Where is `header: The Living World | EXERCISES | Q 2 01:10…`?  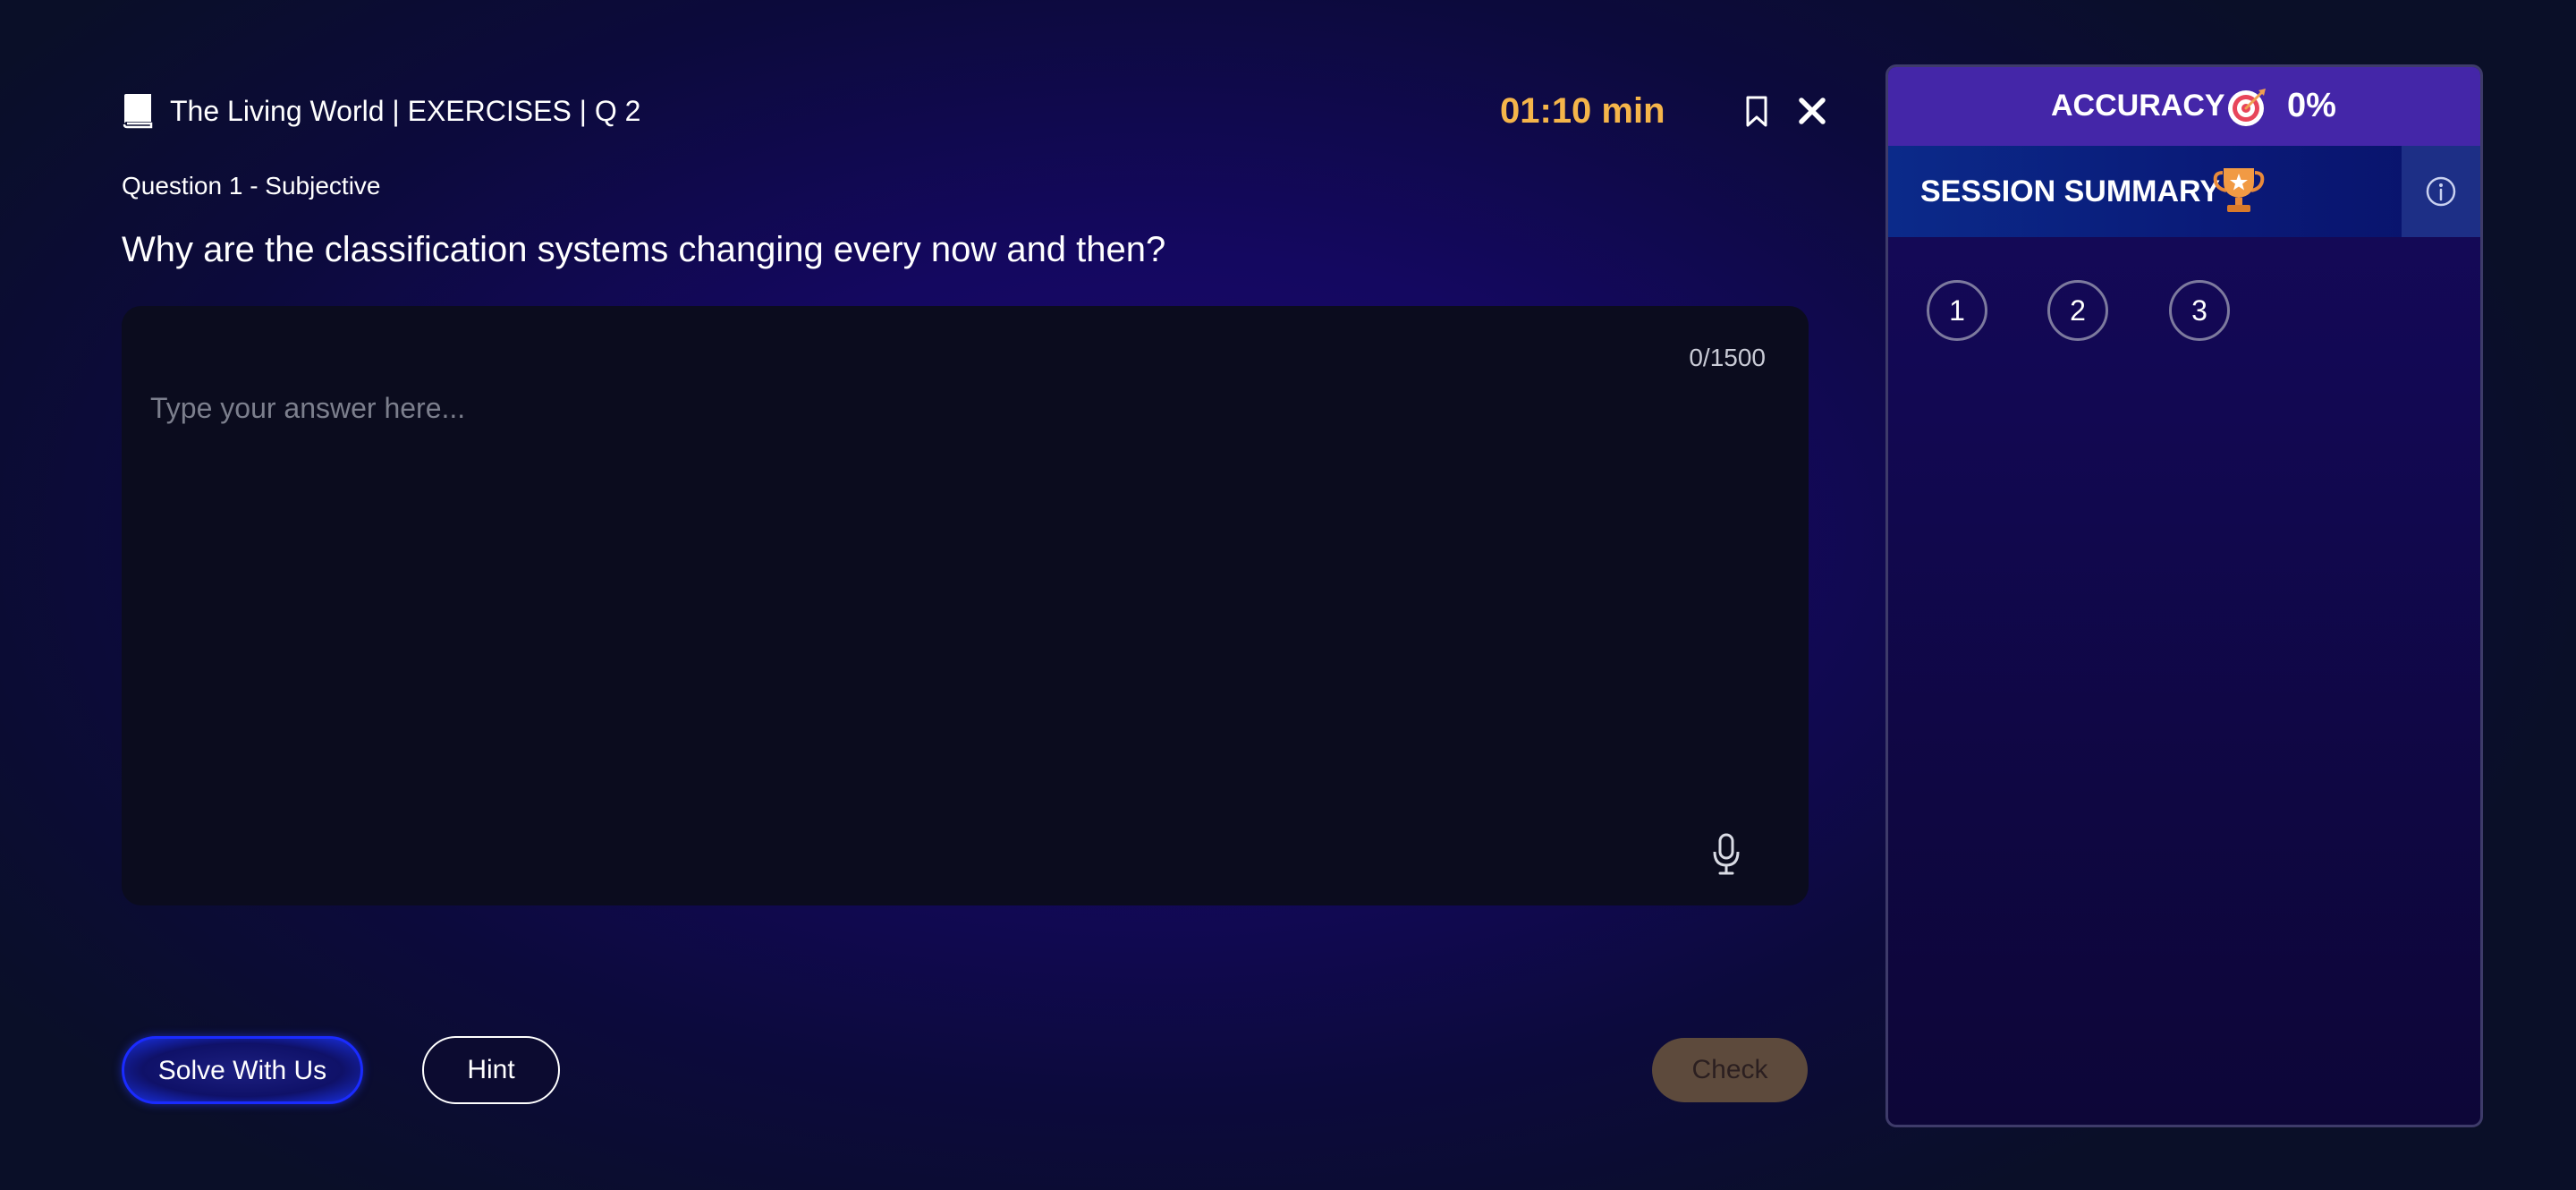
header: The Living World | EXERCISES | Q 2 01:10… is located at coordinates (976, 110).